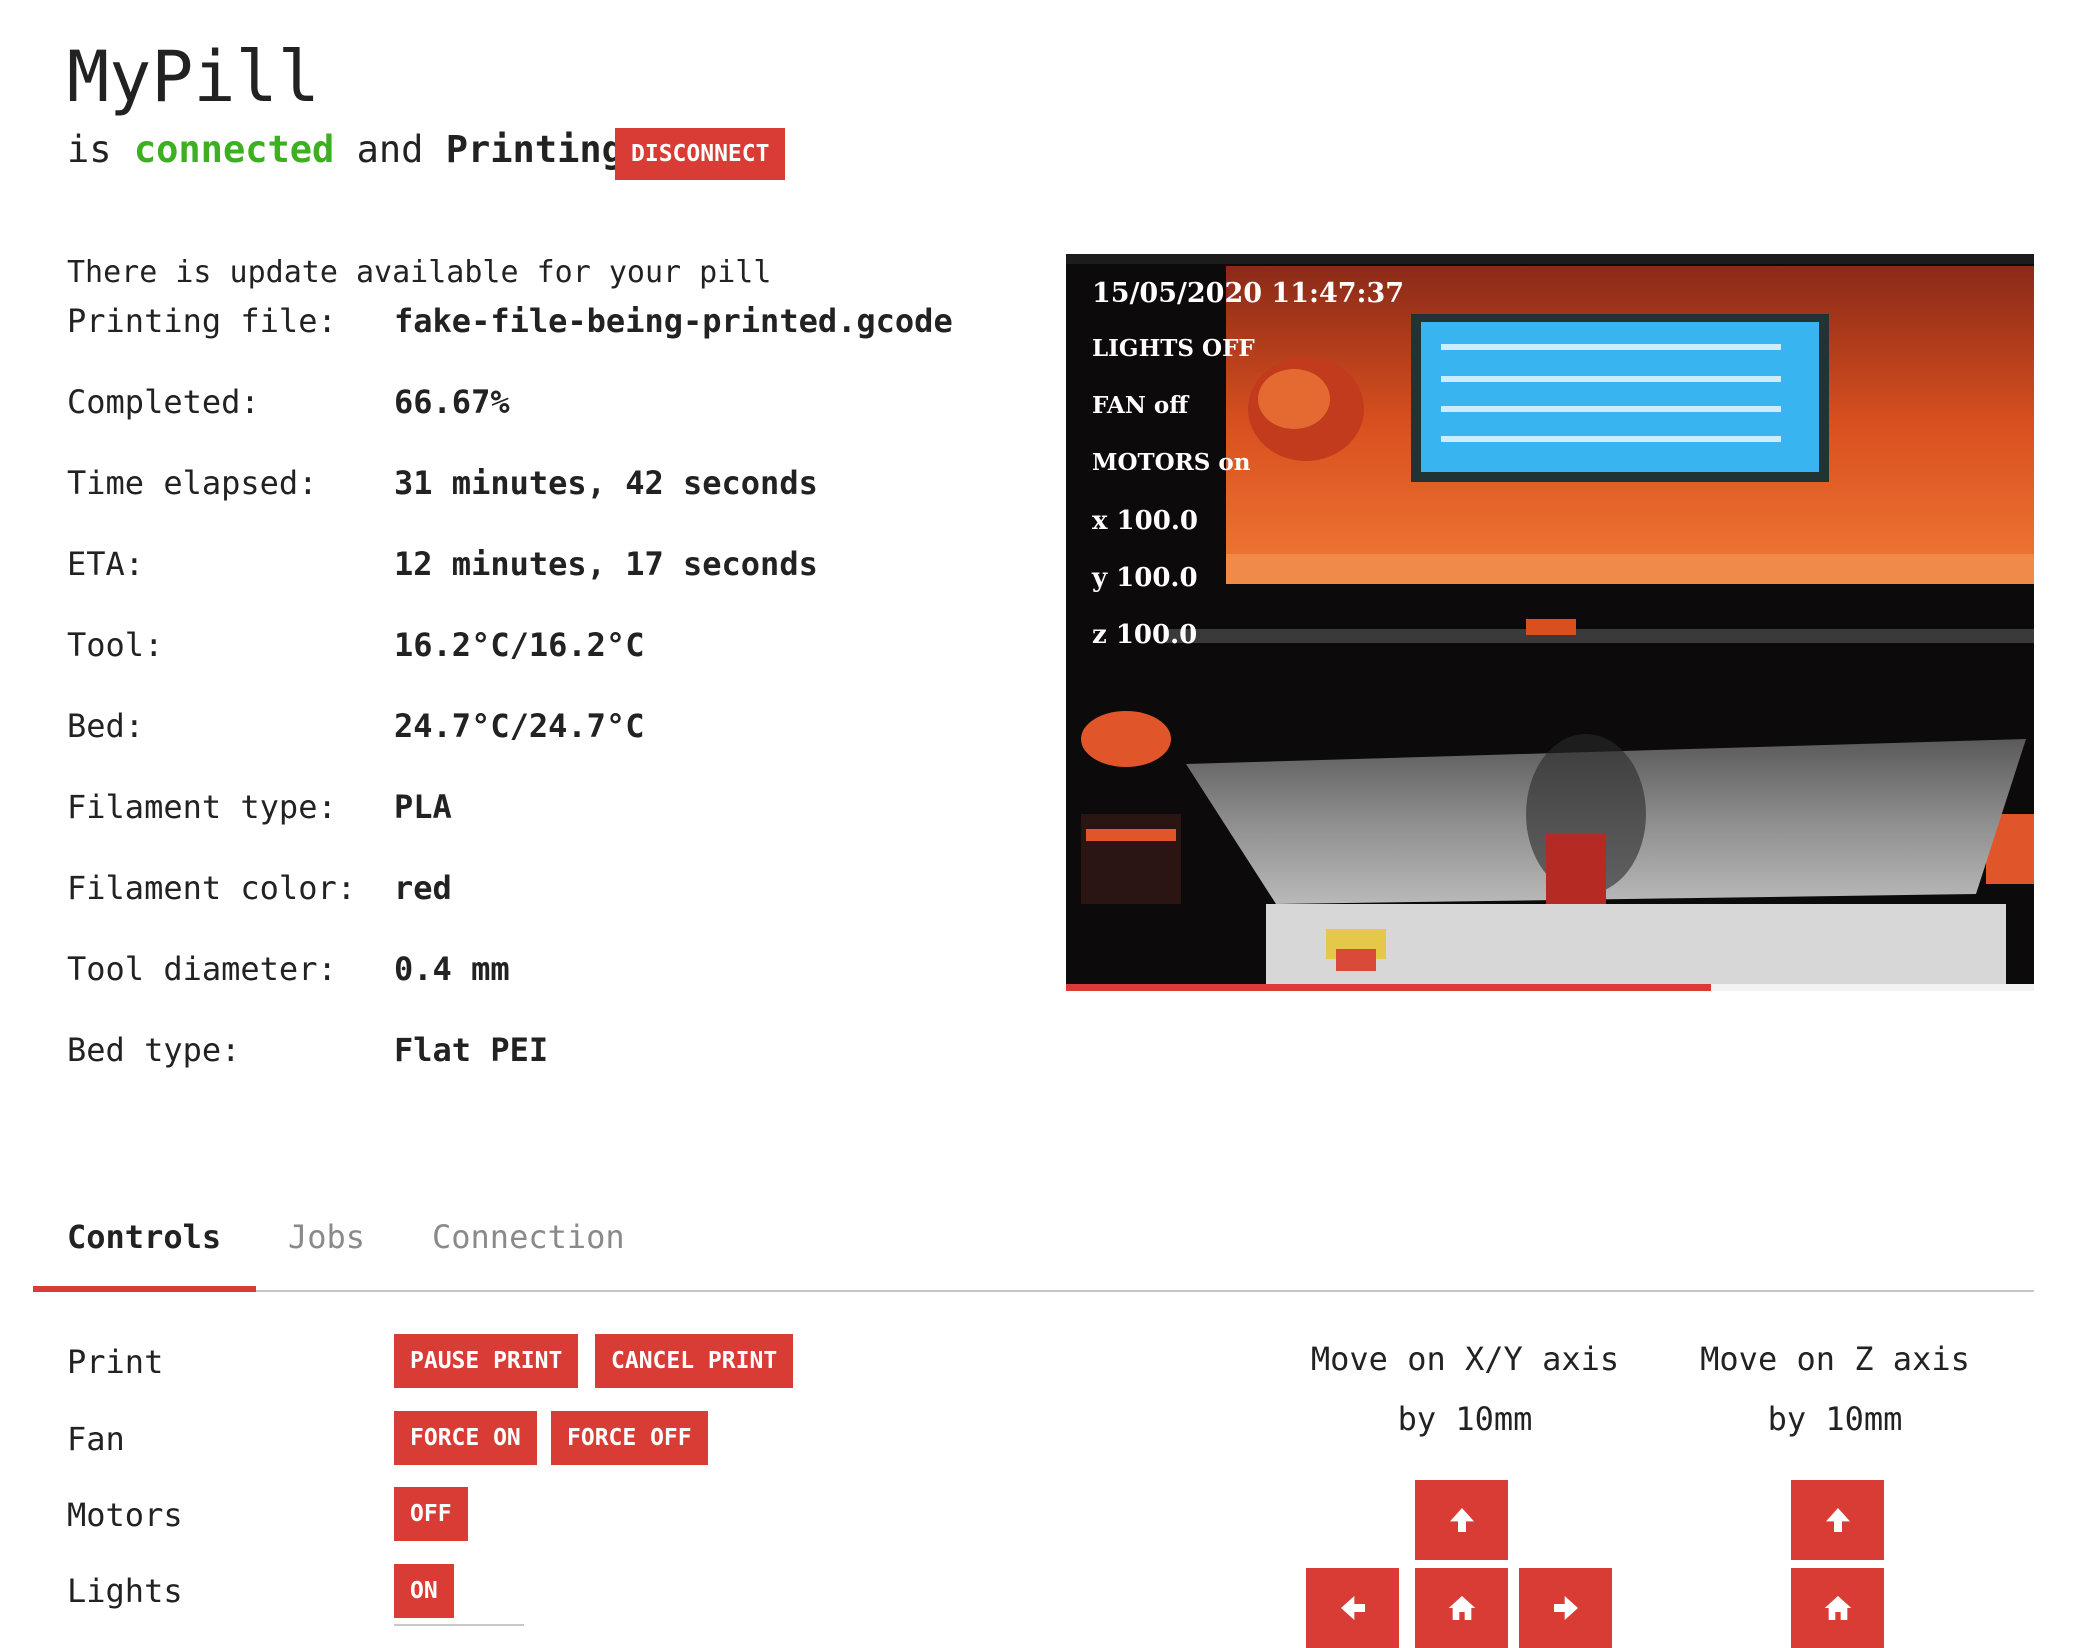 The image size is (2094, 1648). Describe the element at coordinates (423, 888) in the screenshot. I see `info-value-filament-color: red` at that location.